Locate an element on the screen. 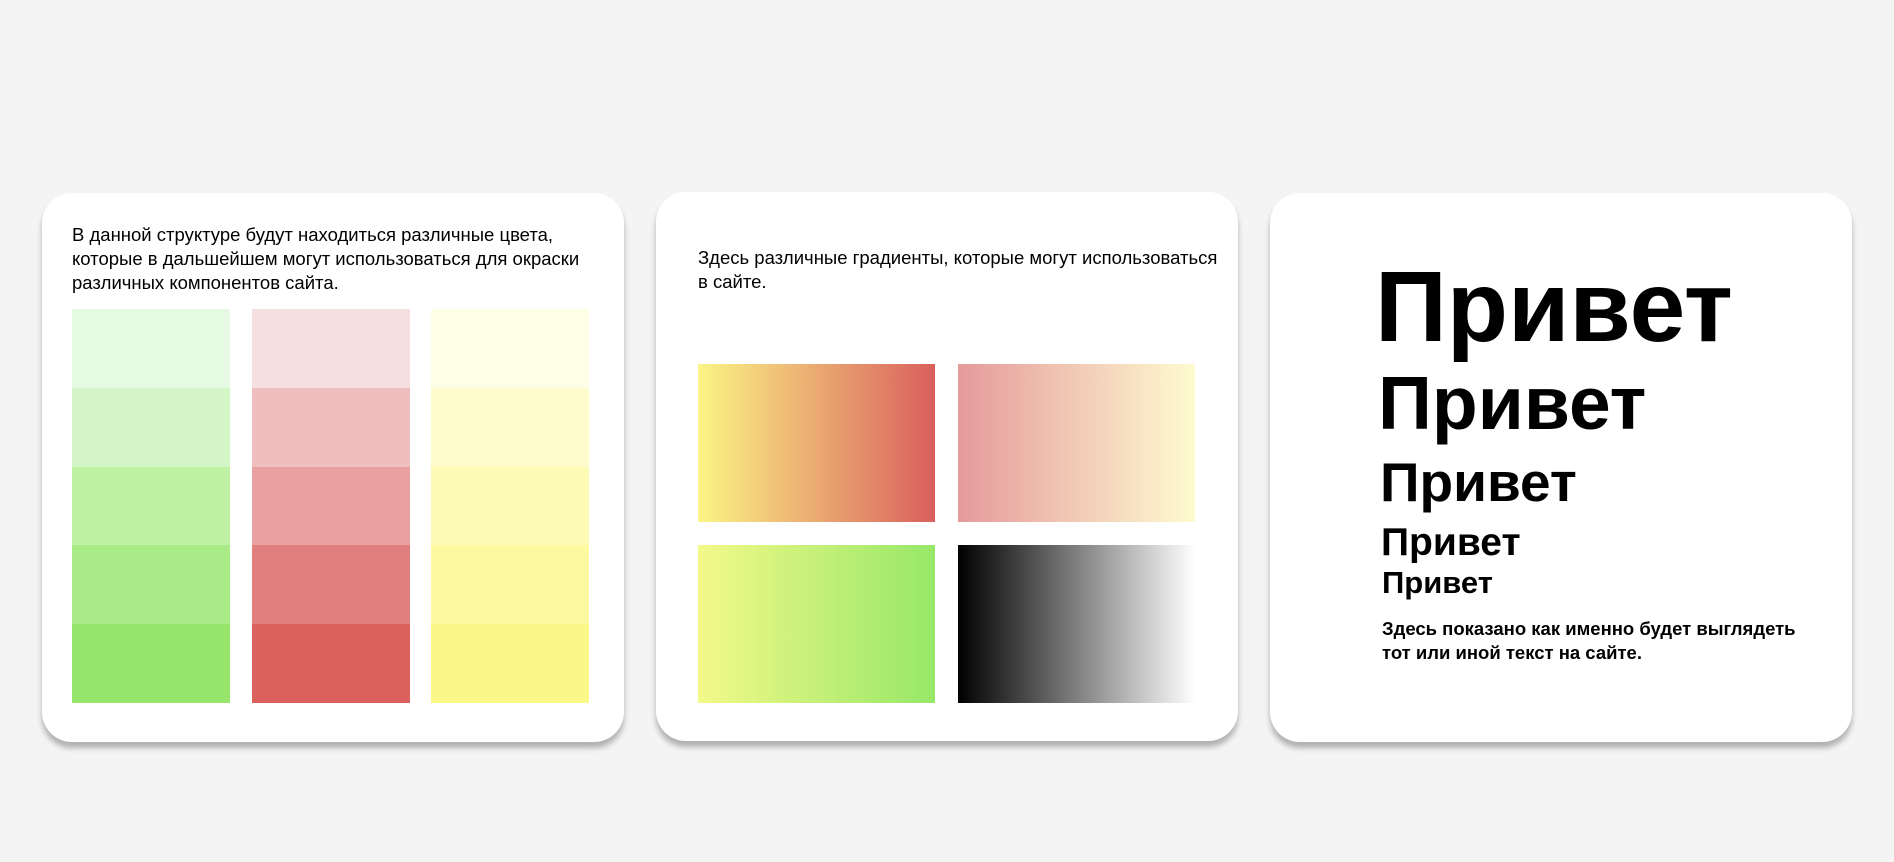 The height and width of the screenshot is (862, 1894). yellow-palette is located at coordinates (510, 506).